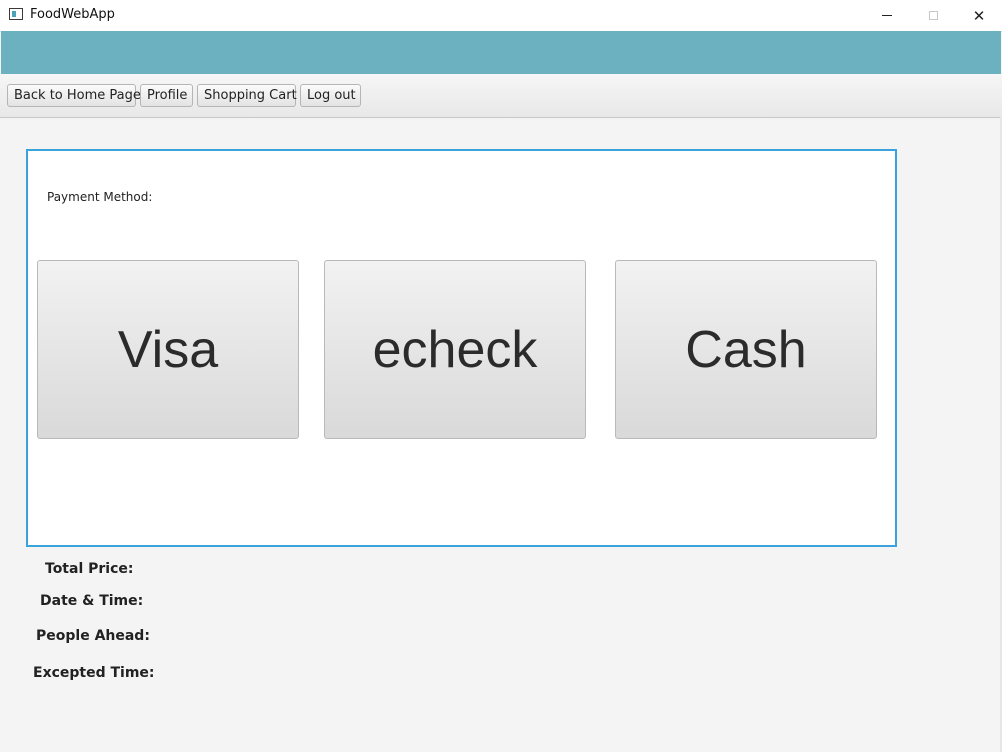 This screenshot has width=1002, height=752. I want to click on cash-button: Cash, so click(746, 349).